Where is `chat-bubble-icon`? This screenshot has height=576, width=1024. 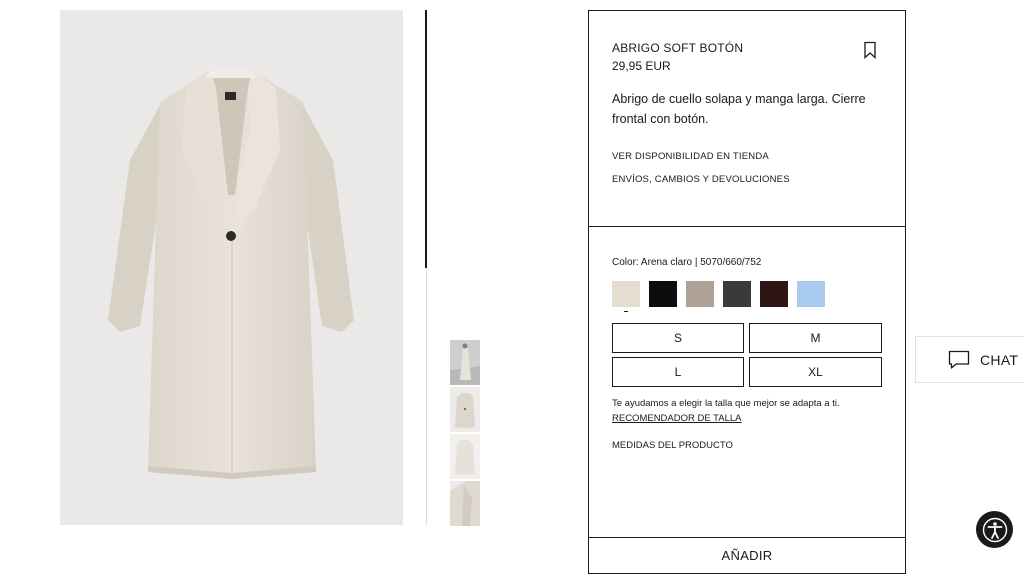
chat-bubble-icon is located at coordinates (959, 359).